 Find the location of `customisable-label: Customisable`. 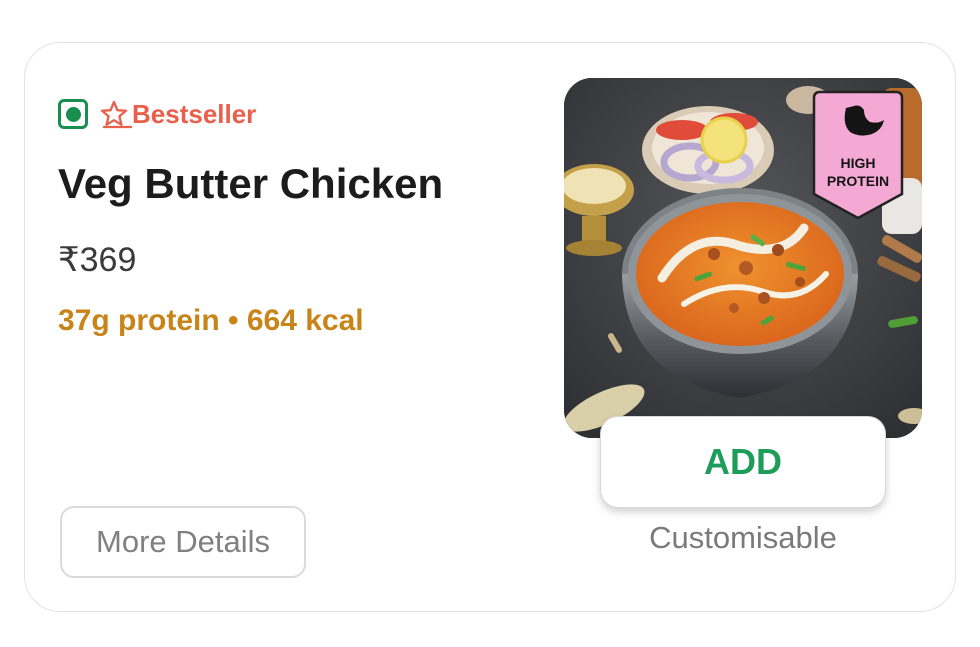

customisable-label: Customisable is located at coordinates (743, 537).